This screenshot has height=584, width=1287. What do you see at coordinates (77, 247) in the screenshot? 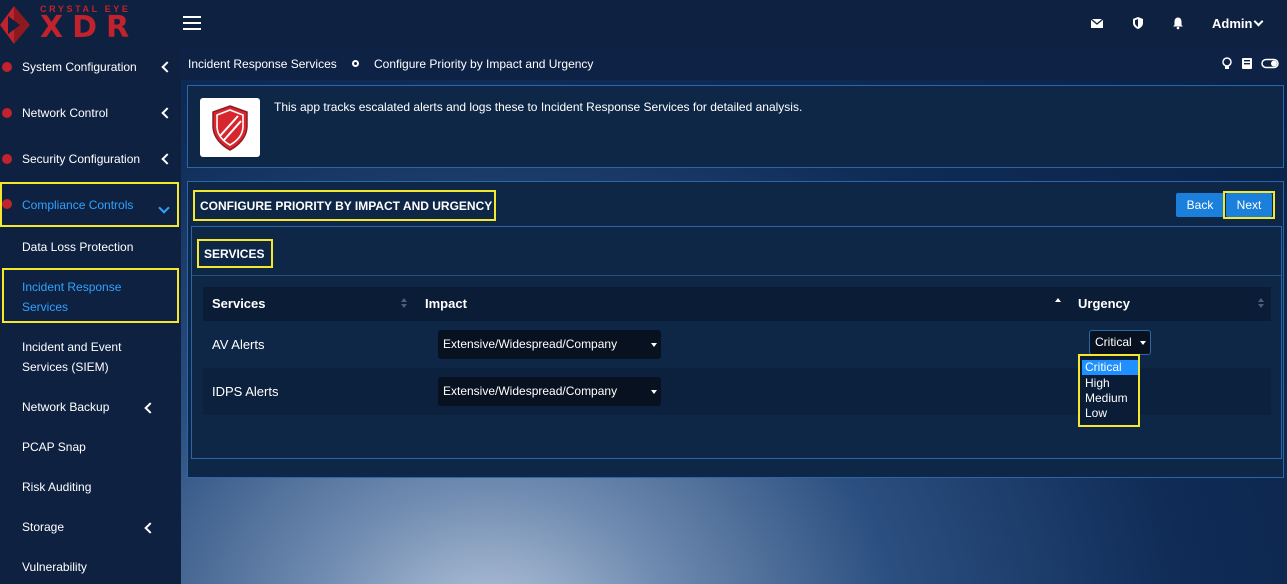
I see `sidebar-subitem-data-loss-protection: Data Loss Protection` at bounding box center [77, 247].